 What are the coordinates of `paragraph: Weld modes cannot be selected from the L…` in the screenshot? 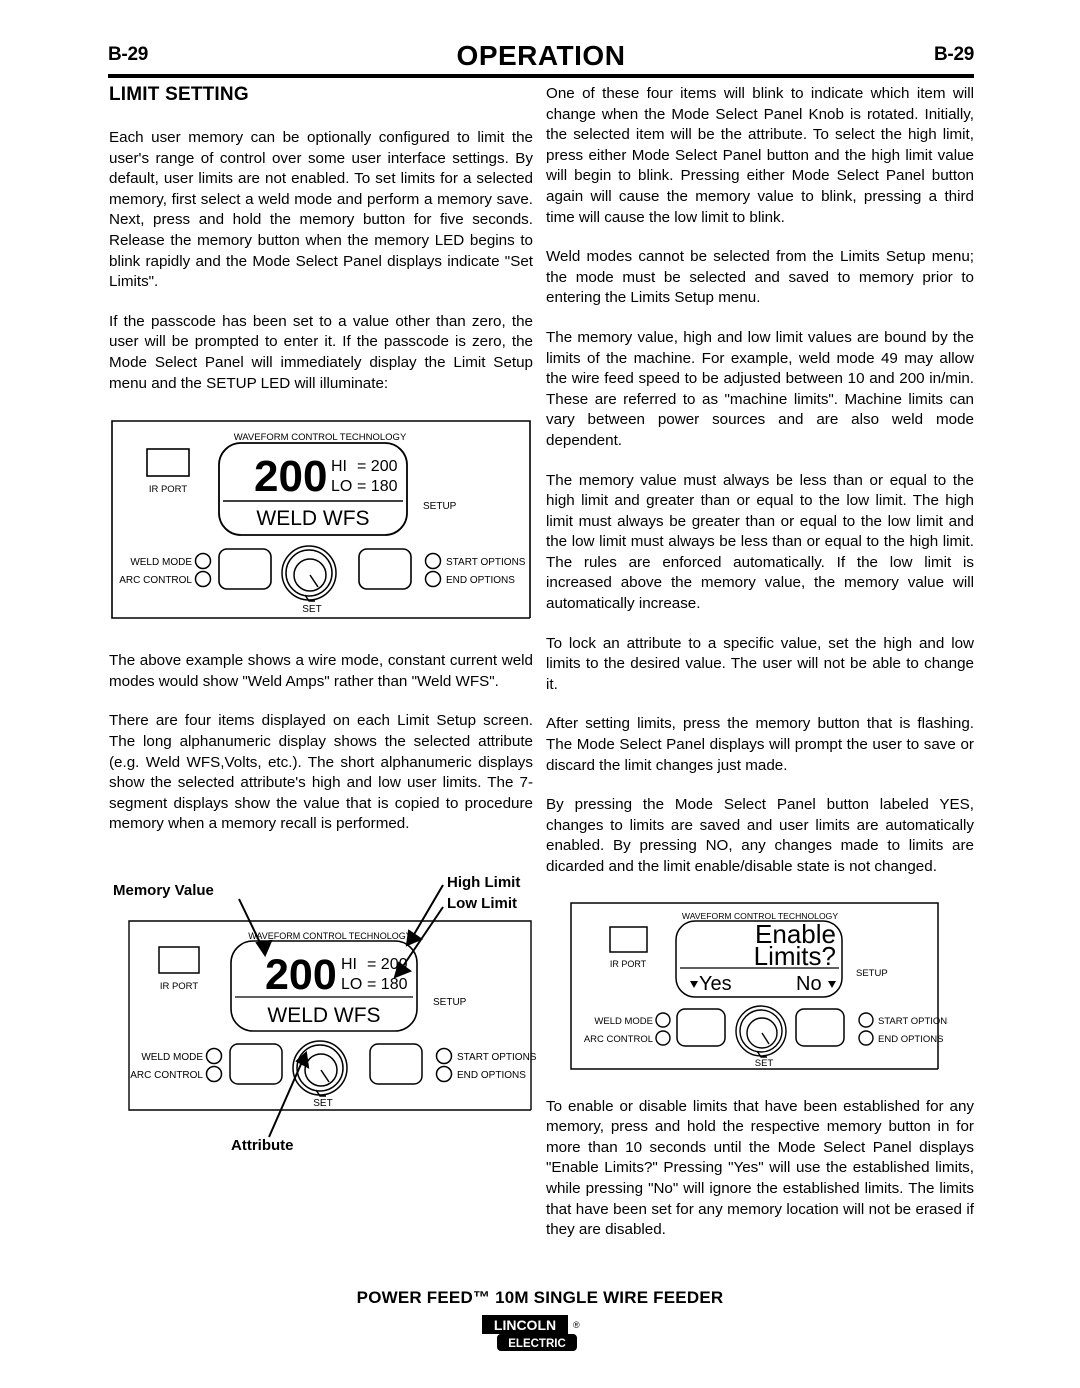 It's located at (760, 277).